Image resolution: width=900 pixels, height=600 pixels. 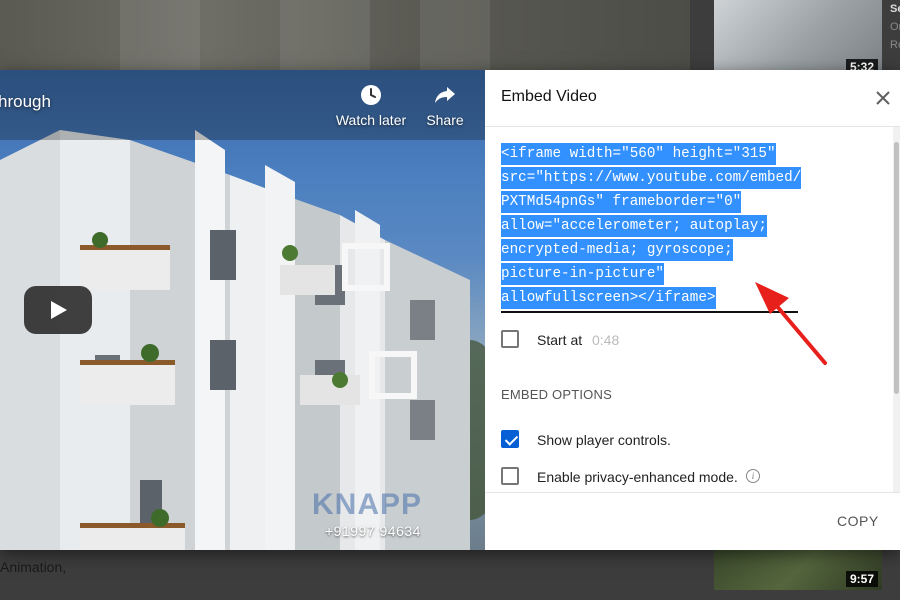 What do you see at coordinates (33, 567) in the screenshot?
I see `description-text: Animation,` at bounding box center [33, 567].